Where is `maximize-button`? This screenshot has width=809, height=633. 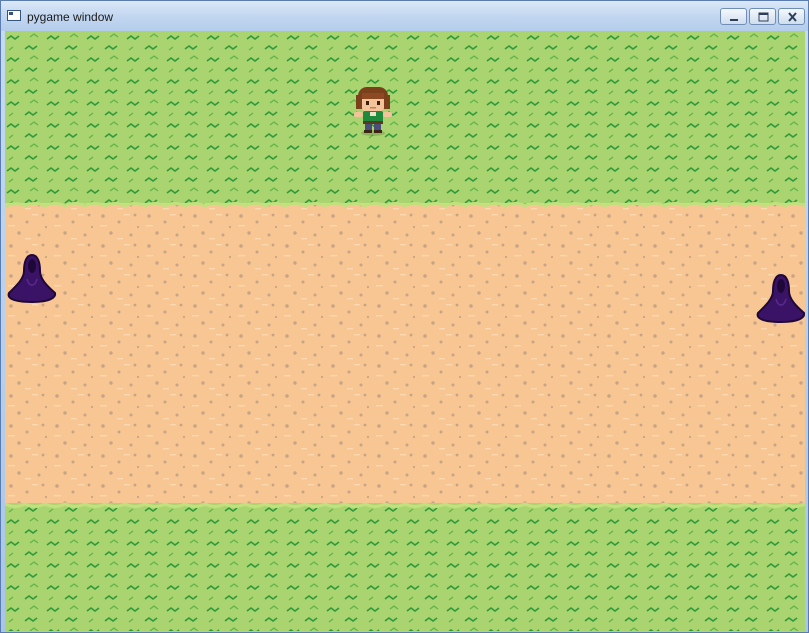
maximize-button is located at coordinates (762, 16).